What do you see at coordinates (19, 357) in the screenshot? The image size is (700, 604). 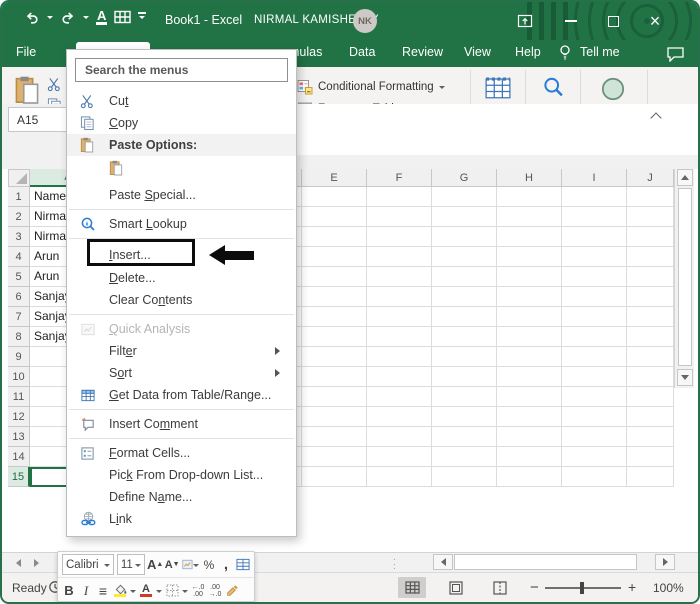 I see `row-header-9: 9` at bounding box center [19, 357].